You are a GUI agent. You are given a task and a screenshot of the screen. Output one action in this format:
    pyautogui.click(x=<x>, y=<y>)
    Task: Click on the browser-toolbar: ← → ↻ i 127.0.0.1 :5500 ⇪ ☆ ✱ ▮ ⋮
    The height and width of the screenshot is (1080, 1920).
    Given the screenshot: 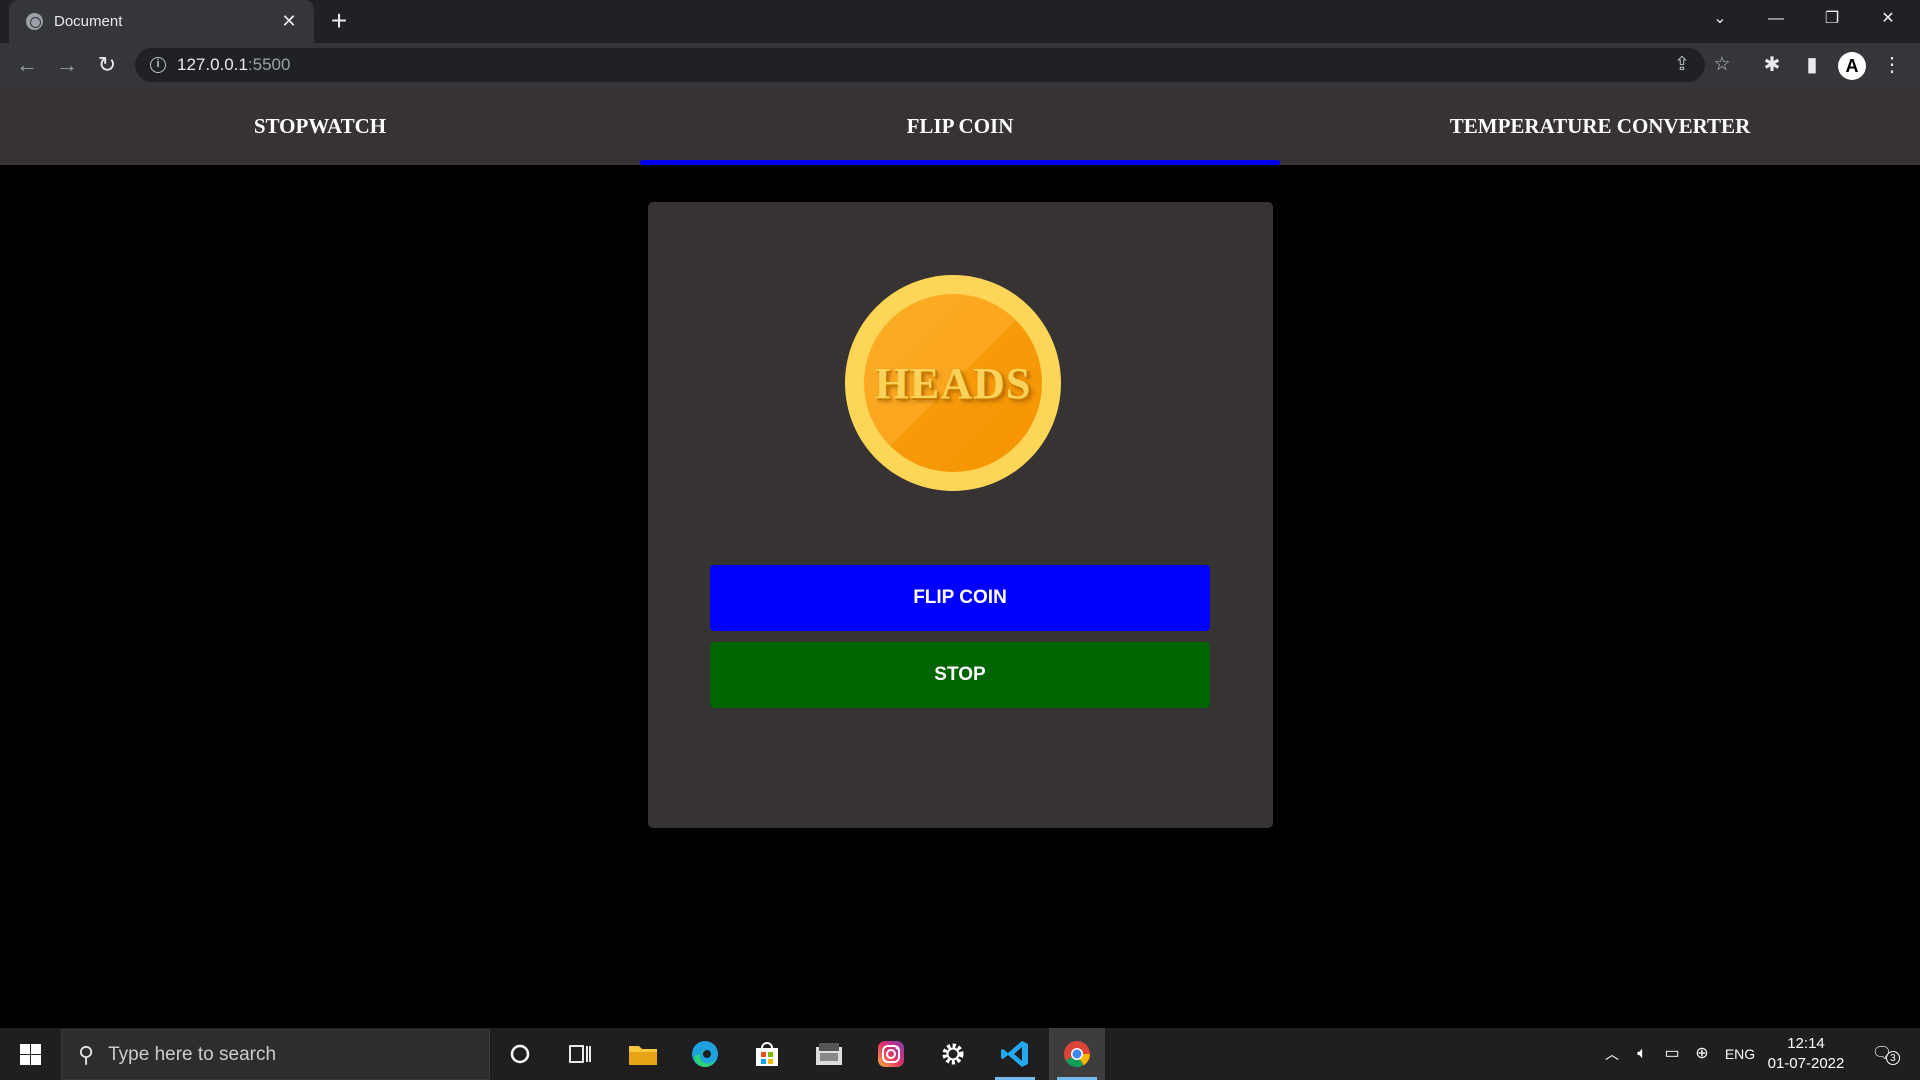 What is the action you would take?
    pyautogui.click(x=960, y=65)
    